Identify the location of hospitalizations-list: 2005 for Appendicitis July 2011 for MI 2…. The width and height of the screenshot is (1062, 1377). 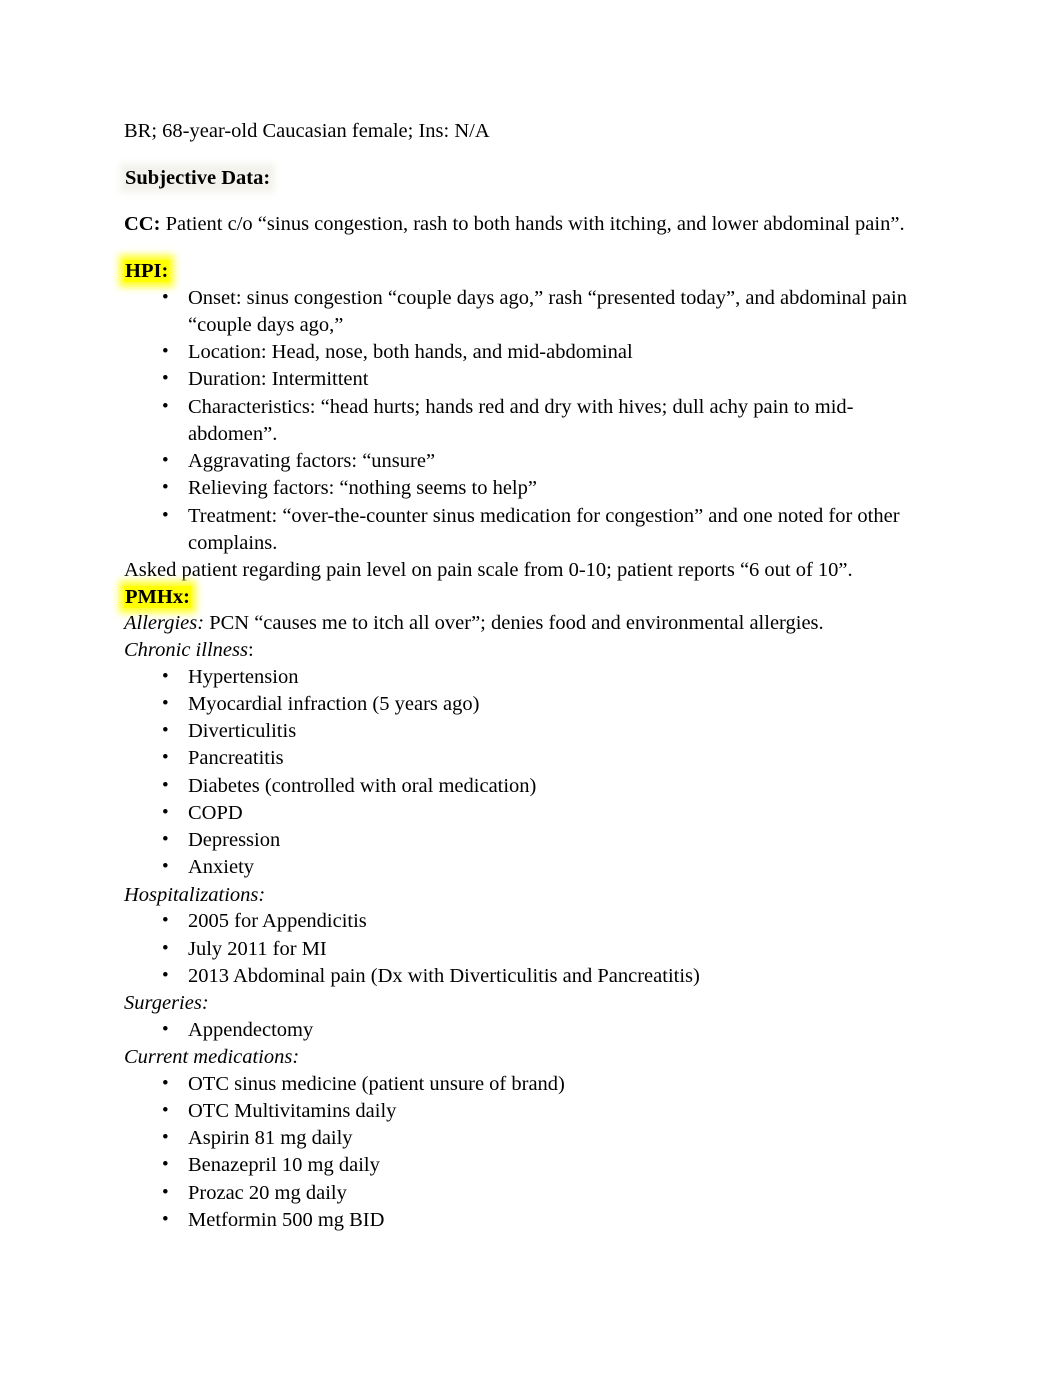
(531, 949).